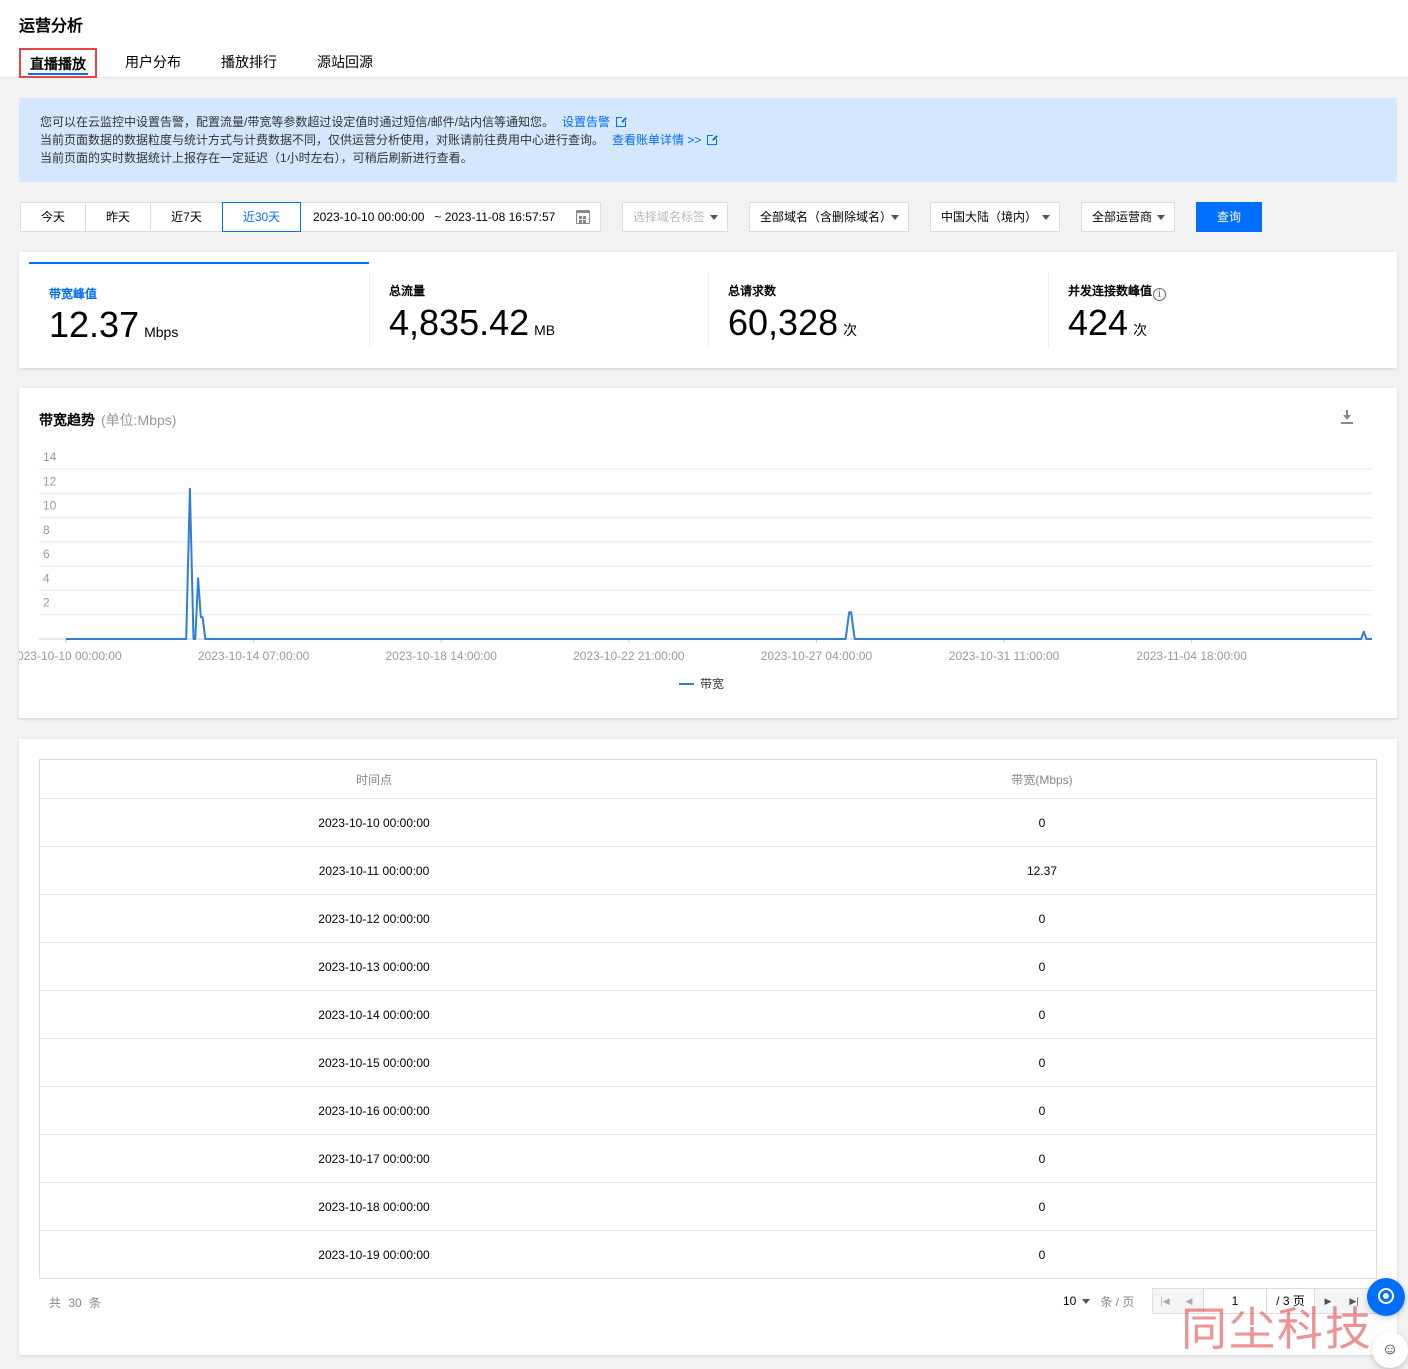 This screenshot has height=1369, width=1408. Describe the element at coordinates (249, 63) in the screenshot. I see `tab-playback-ranking: 播放排行` at that location.